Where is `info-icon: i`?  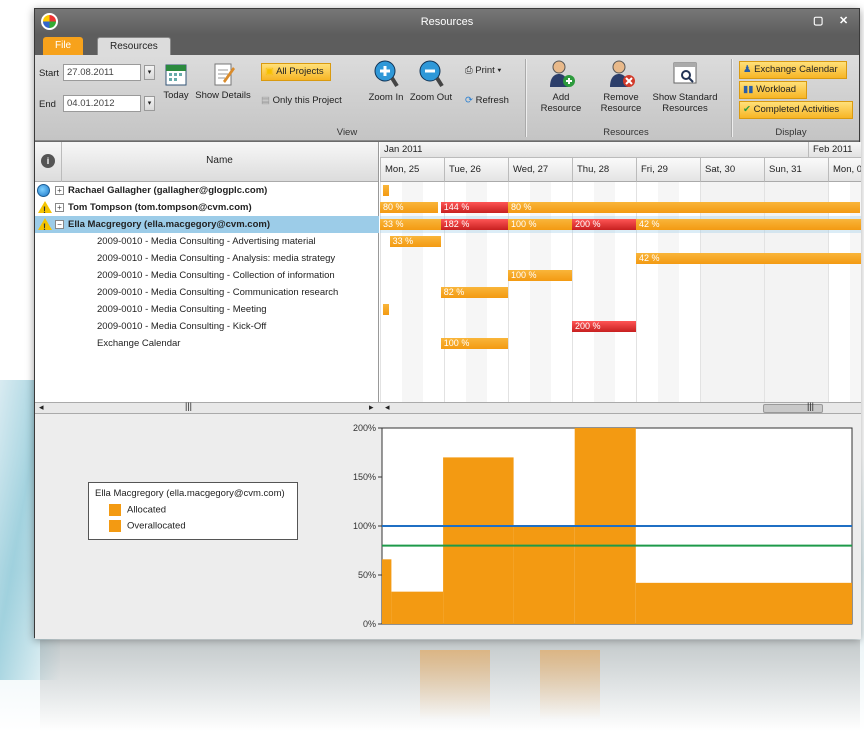 info-icon: i is located at coordinates (48, 161).